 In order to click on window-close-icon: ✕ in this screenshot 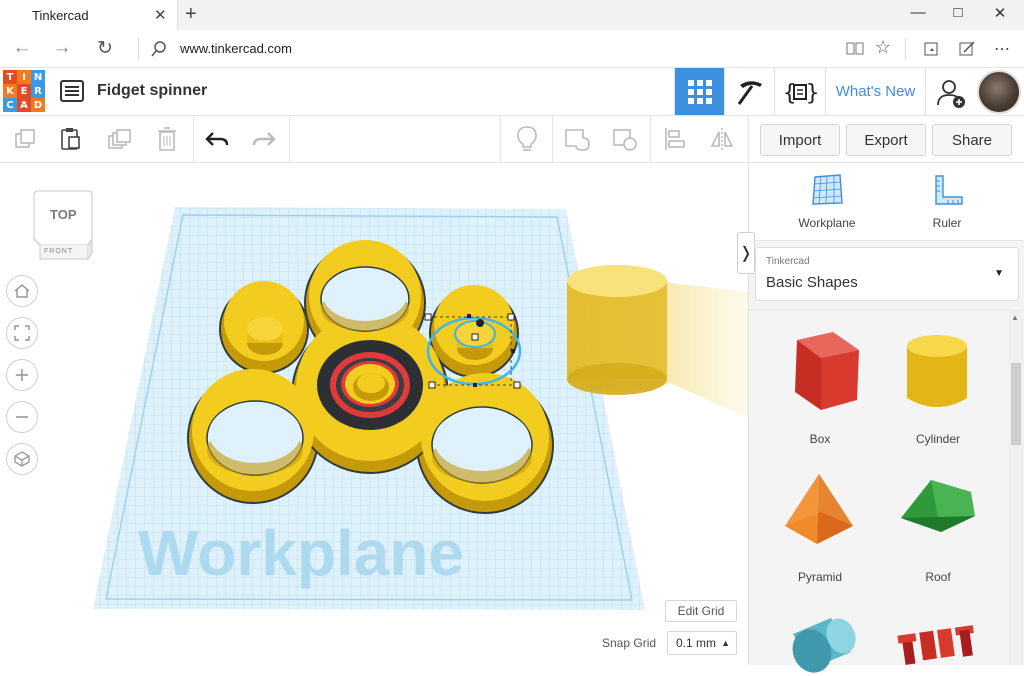, I will do `click(1000, 13)`.